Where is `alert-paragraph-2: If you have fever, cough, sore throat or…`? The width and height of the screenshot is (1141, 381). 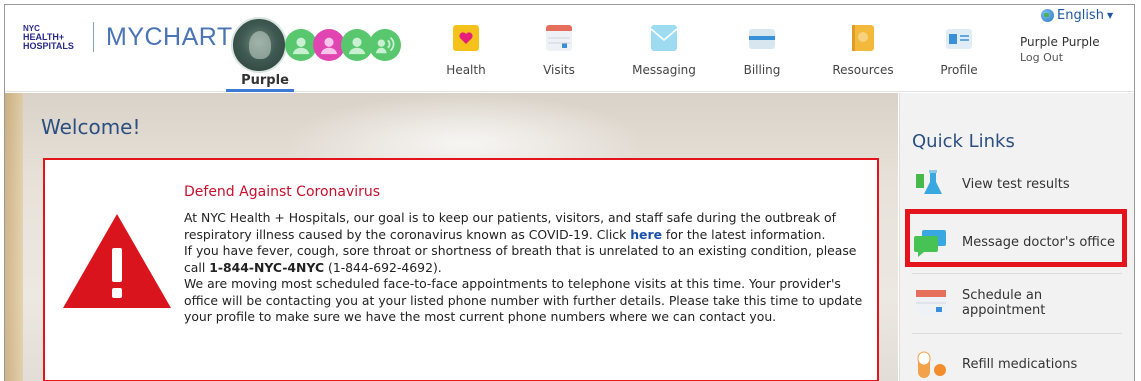
alert-paragraph-2: If you have fever, cough, sore throat or… is located at coordinates (524, 259).